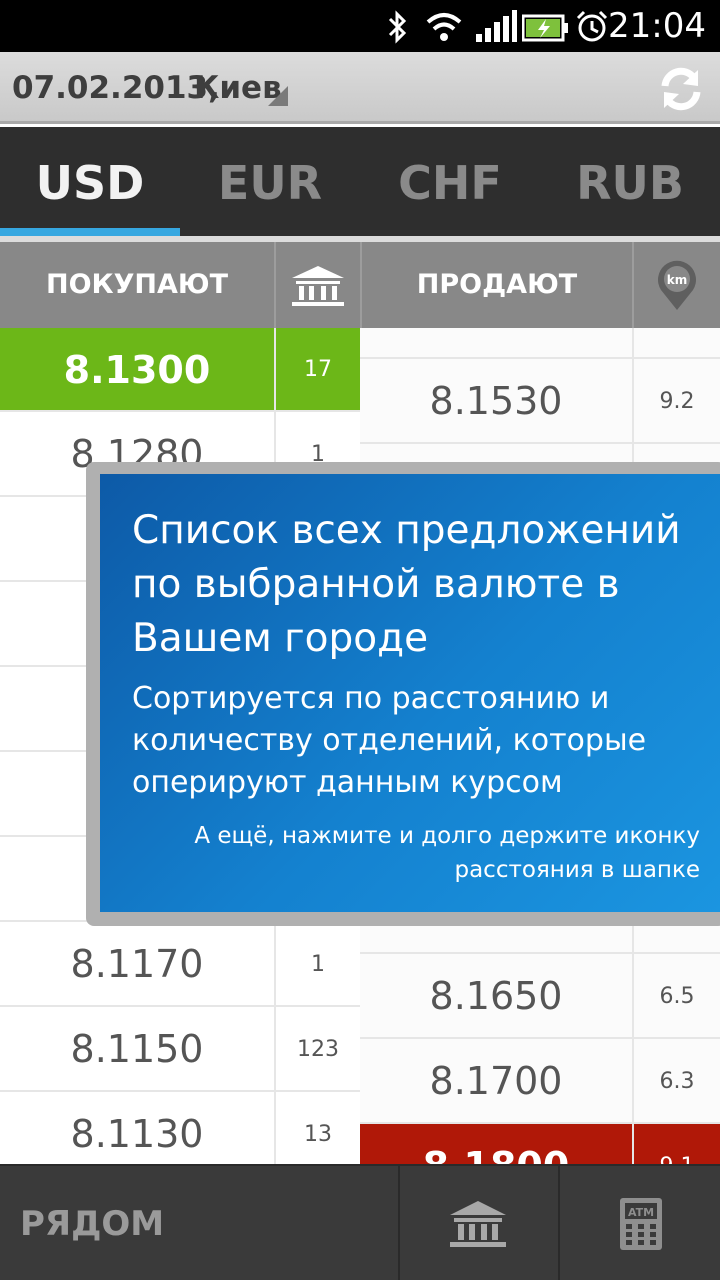 Image resolution: width=720 pixels, height=1280 pixels. I want to click on distance-value: 9.1, so click(677, 1144).